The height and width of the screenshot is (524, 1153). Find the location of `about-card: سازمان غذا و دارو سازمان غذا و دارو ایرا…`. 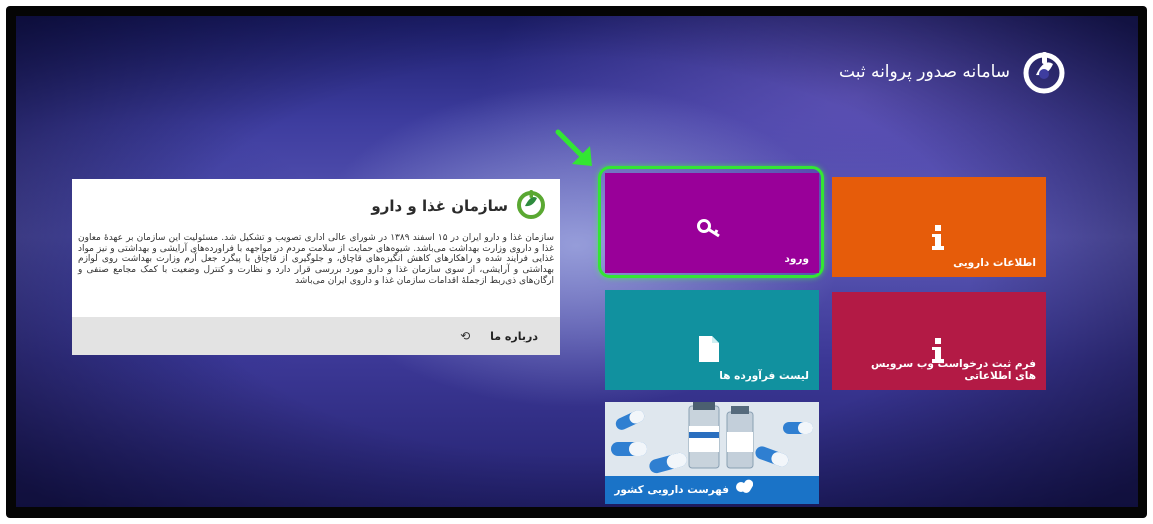

about-card: سازمان غذا و دارو سازمان غذا و دارو ایرا… is located at coordinates (316, 267).